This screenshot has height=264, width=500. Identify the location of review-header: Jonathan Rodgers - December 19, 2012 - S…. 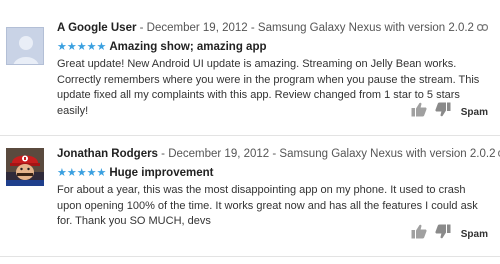
(278, 154).